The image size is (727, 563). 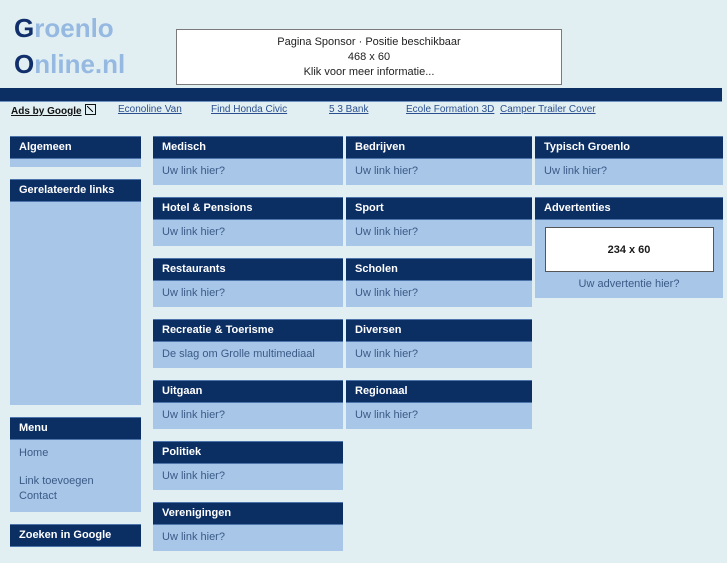 I want to click on category-block-sport: Sport Uw link hier?, so click(x=439, y=221).